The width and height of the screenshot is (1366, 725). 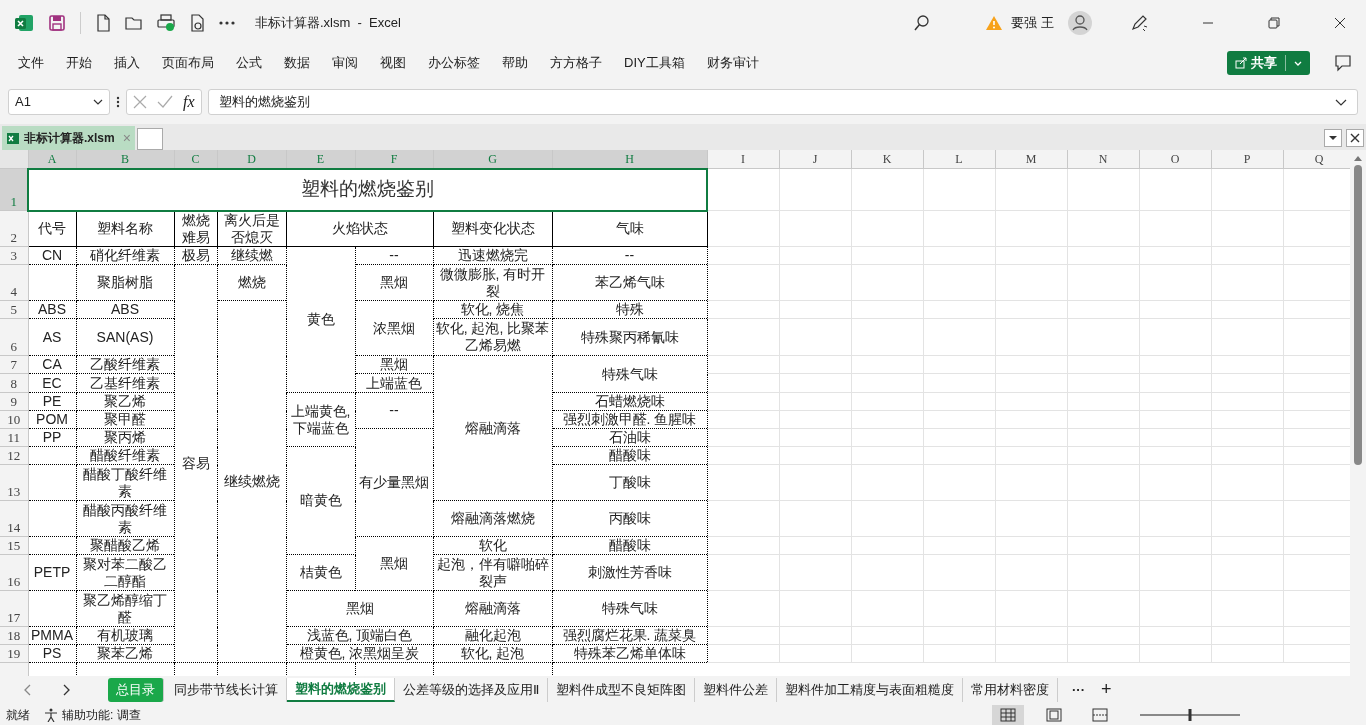 I want to click on table-cell: 塑料名称, so click(x=125, y=228).